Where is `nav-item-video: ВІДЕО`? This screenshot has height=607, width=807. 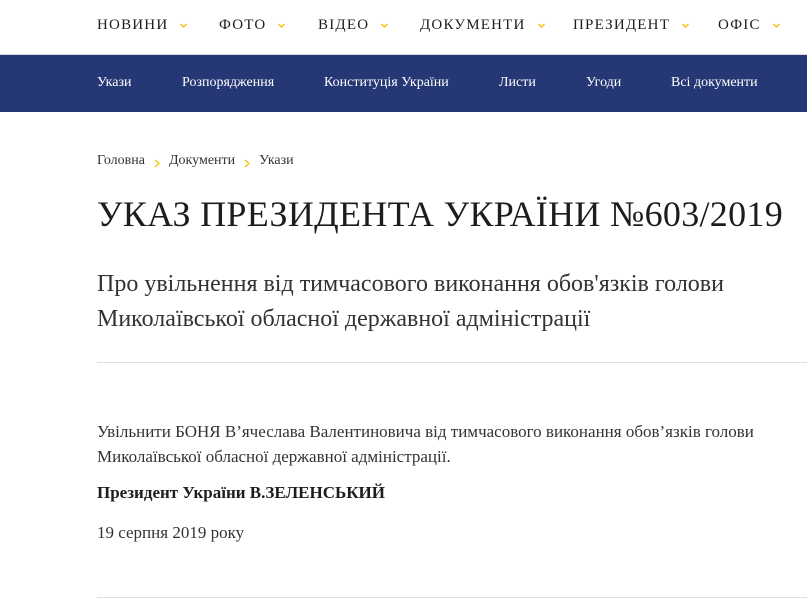 nav-item-video: ВІДЕО is located at coordinates (353, 25).